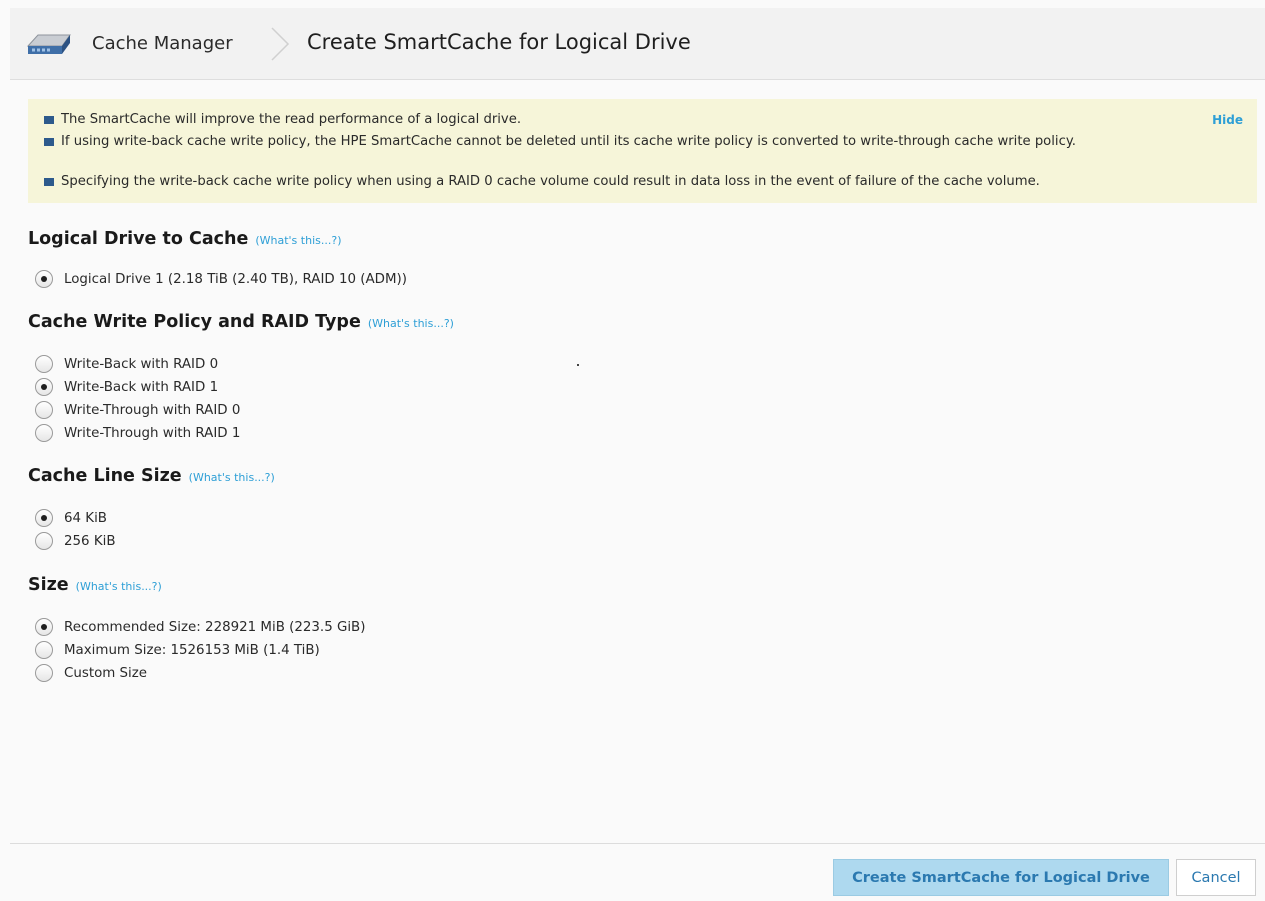 The height and width of the screenshot is (901, 1265). Describe the element at coordinates (162, 43) in the screenshot. I see `breadcrumb-cache-manager: Cache Manager` at that location.